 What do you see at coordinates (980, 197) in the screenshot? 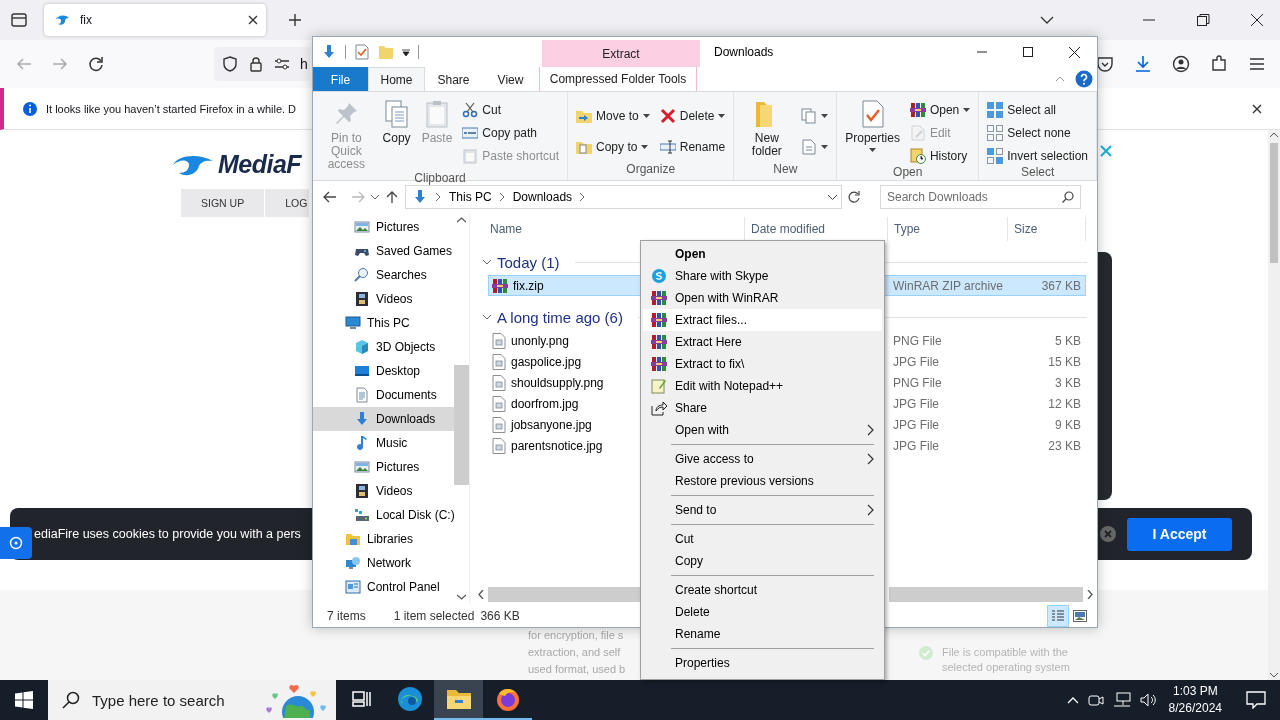
I see `search-field: Search Downloads` at bounding box center [980, 197].